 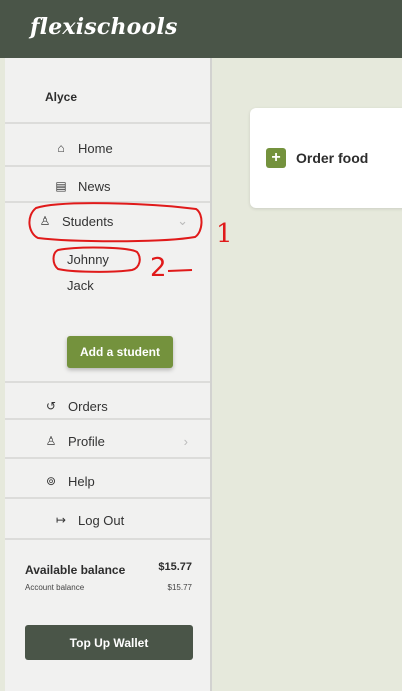 I want to click on students-icon: ♙, so click(x=45, y=221).